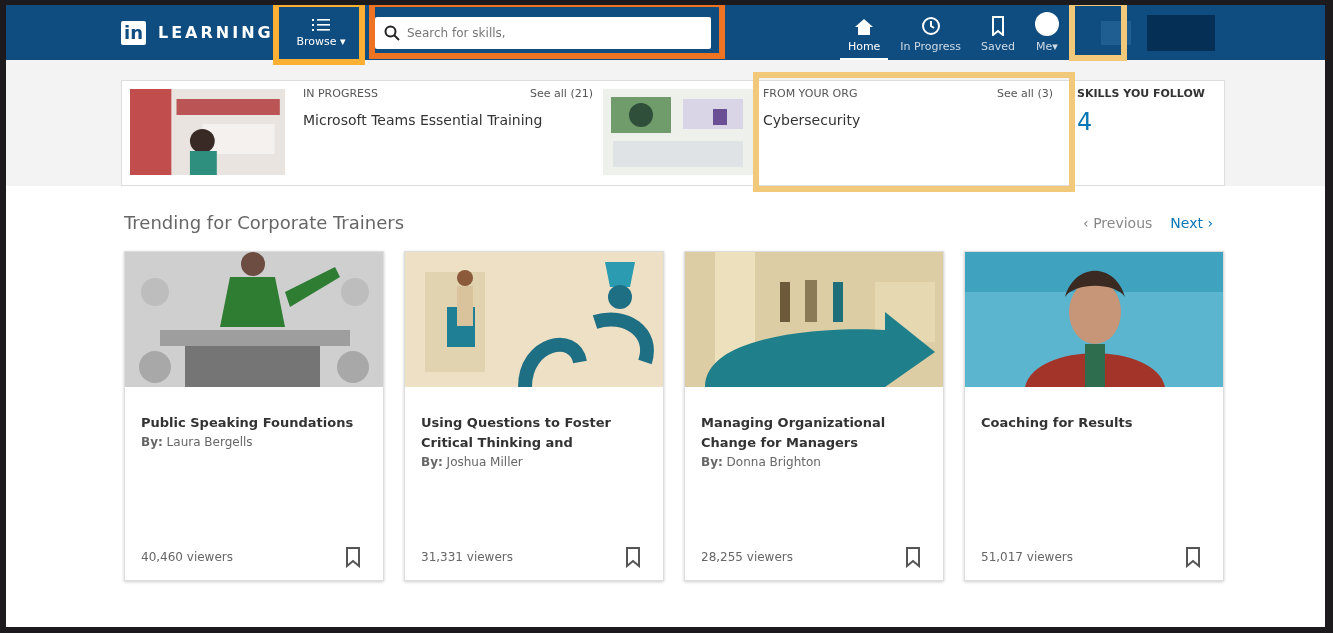 The width and height of the screenshot is (1333, 633). Describe the element at coordinates (1118, 222) in the screenshot. I see `previous-link: ‹ Previous` at that location.